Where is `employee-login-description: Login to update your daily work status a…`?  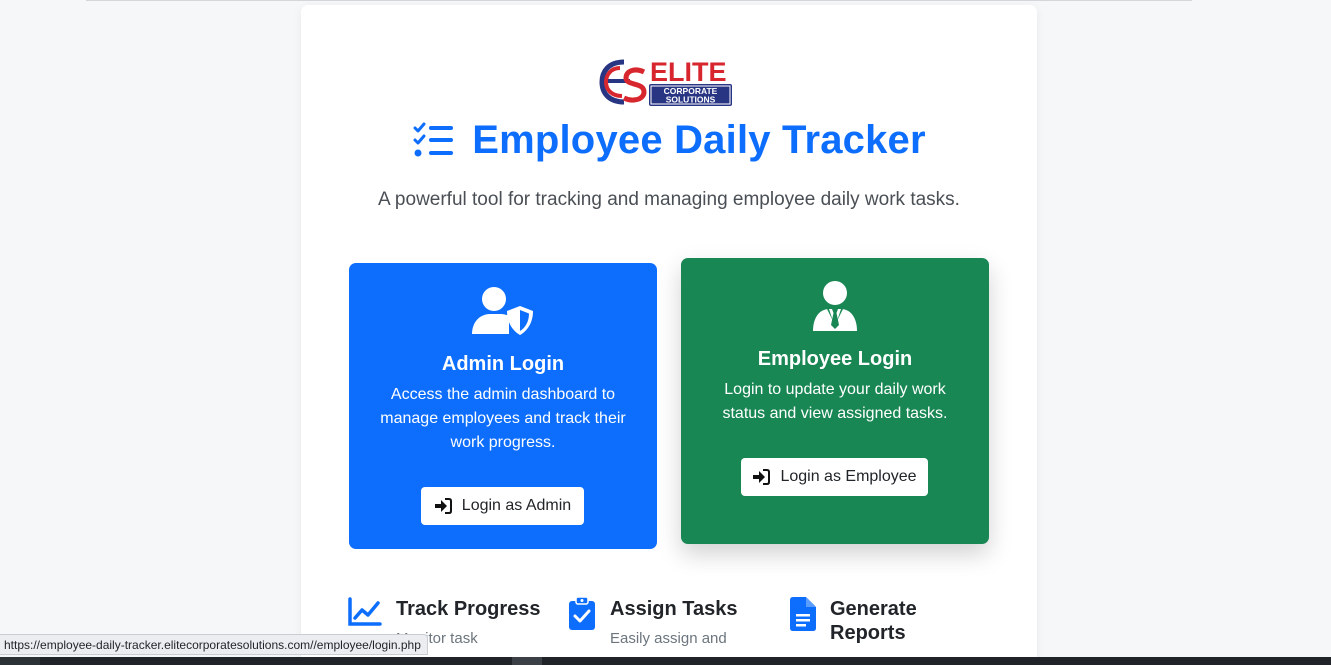
employee-login-description: Login to update your daily work status a… is located at coordinates (835, 401).